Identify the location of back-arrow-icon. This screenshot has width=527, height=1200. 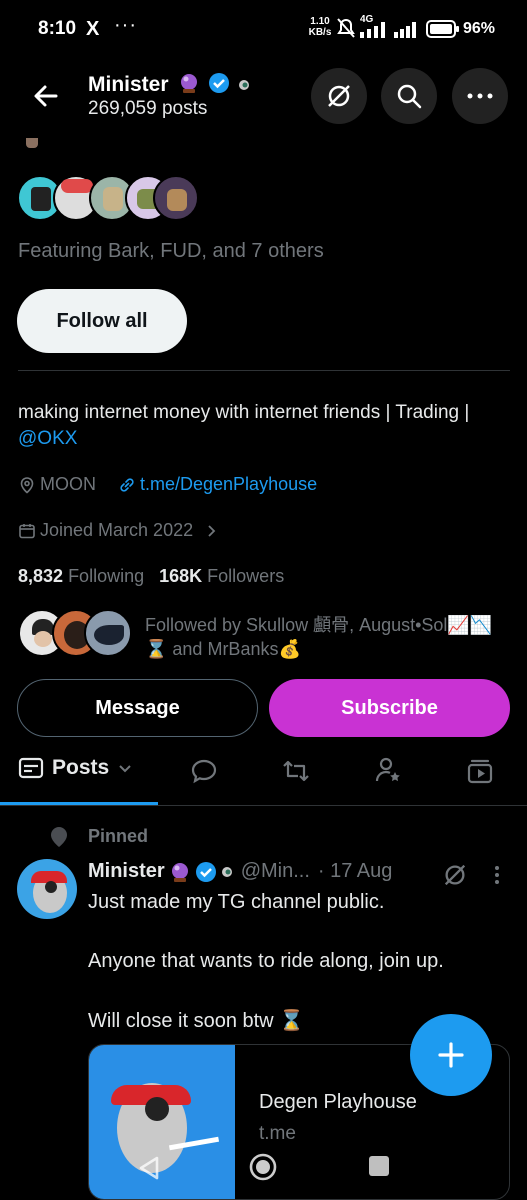
(46, 96).